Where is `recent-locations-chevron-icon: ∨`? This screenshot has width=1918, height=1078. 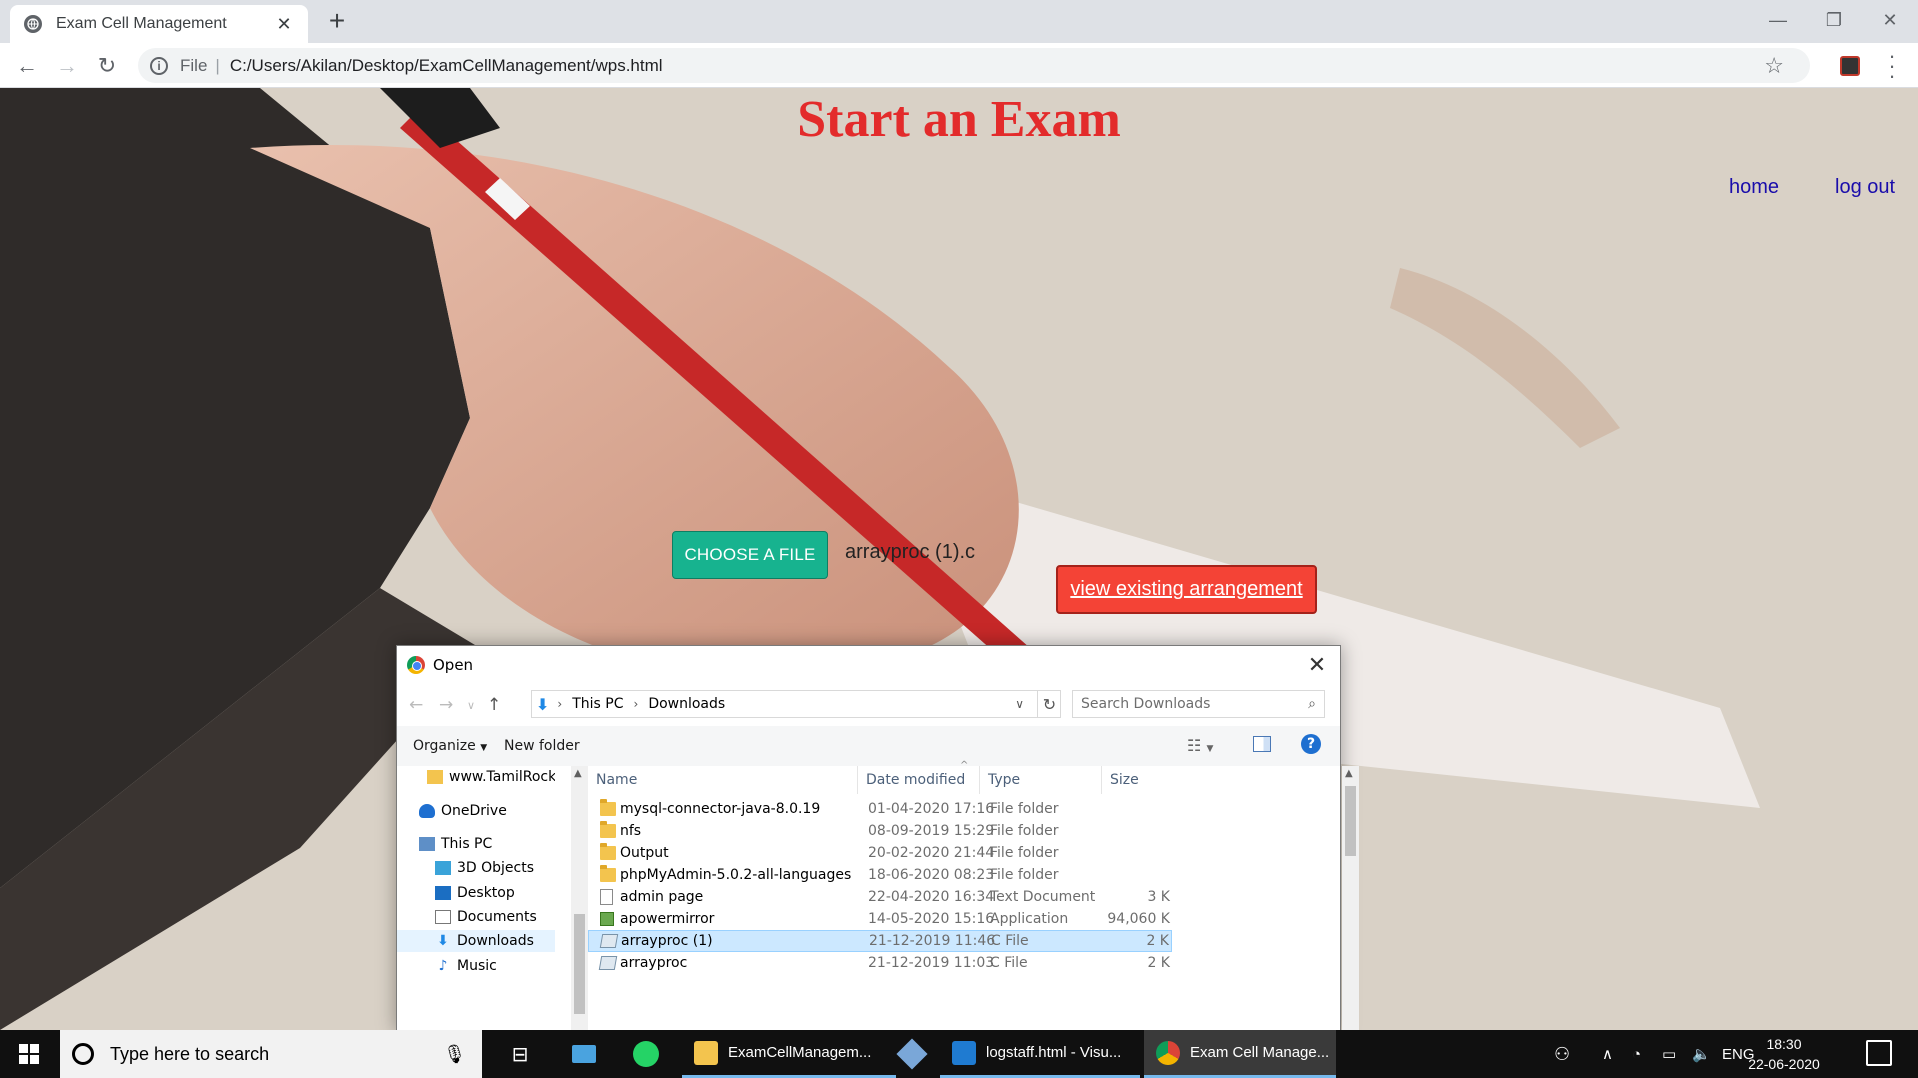 recent-locations-chevron-icon: ∨ is located at coordinates (471, 705).